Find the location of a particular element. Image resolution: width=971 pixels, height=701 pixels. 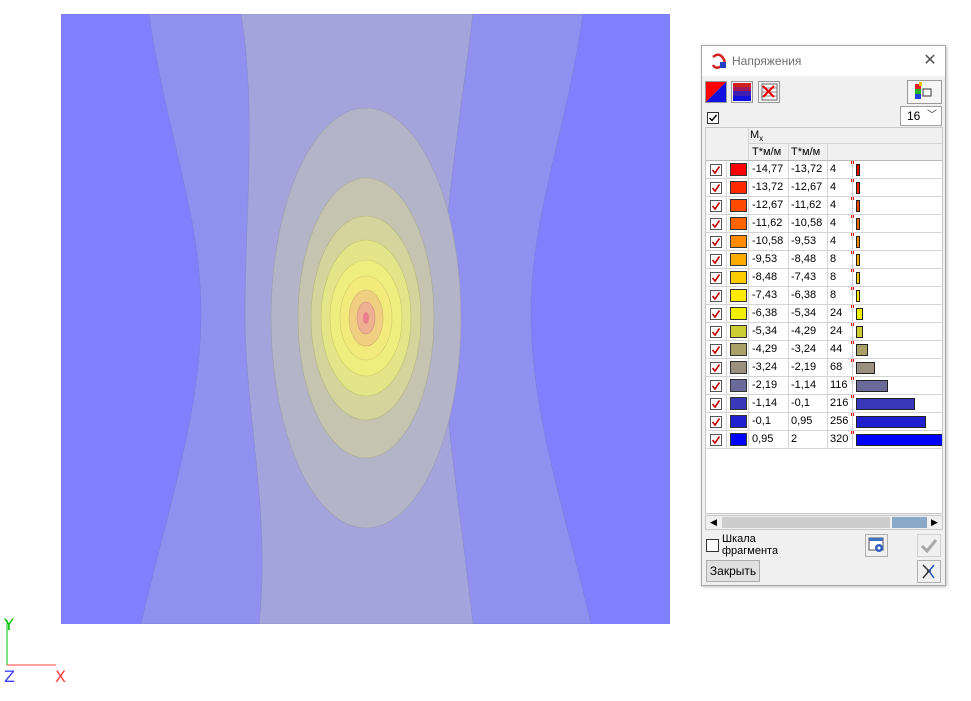

legend-row: -1,14 -0,1 216 is located at coordinates (824, 404).